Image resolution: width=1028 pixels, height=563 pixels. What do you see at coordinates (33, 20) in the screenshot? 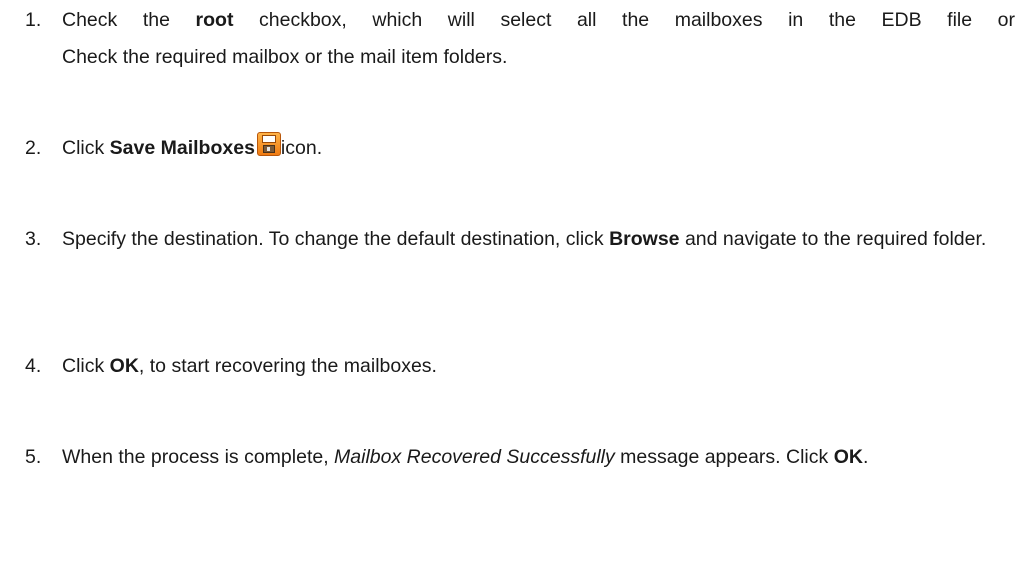
I see `step-number: 1.` at bounding box center [33, 20].